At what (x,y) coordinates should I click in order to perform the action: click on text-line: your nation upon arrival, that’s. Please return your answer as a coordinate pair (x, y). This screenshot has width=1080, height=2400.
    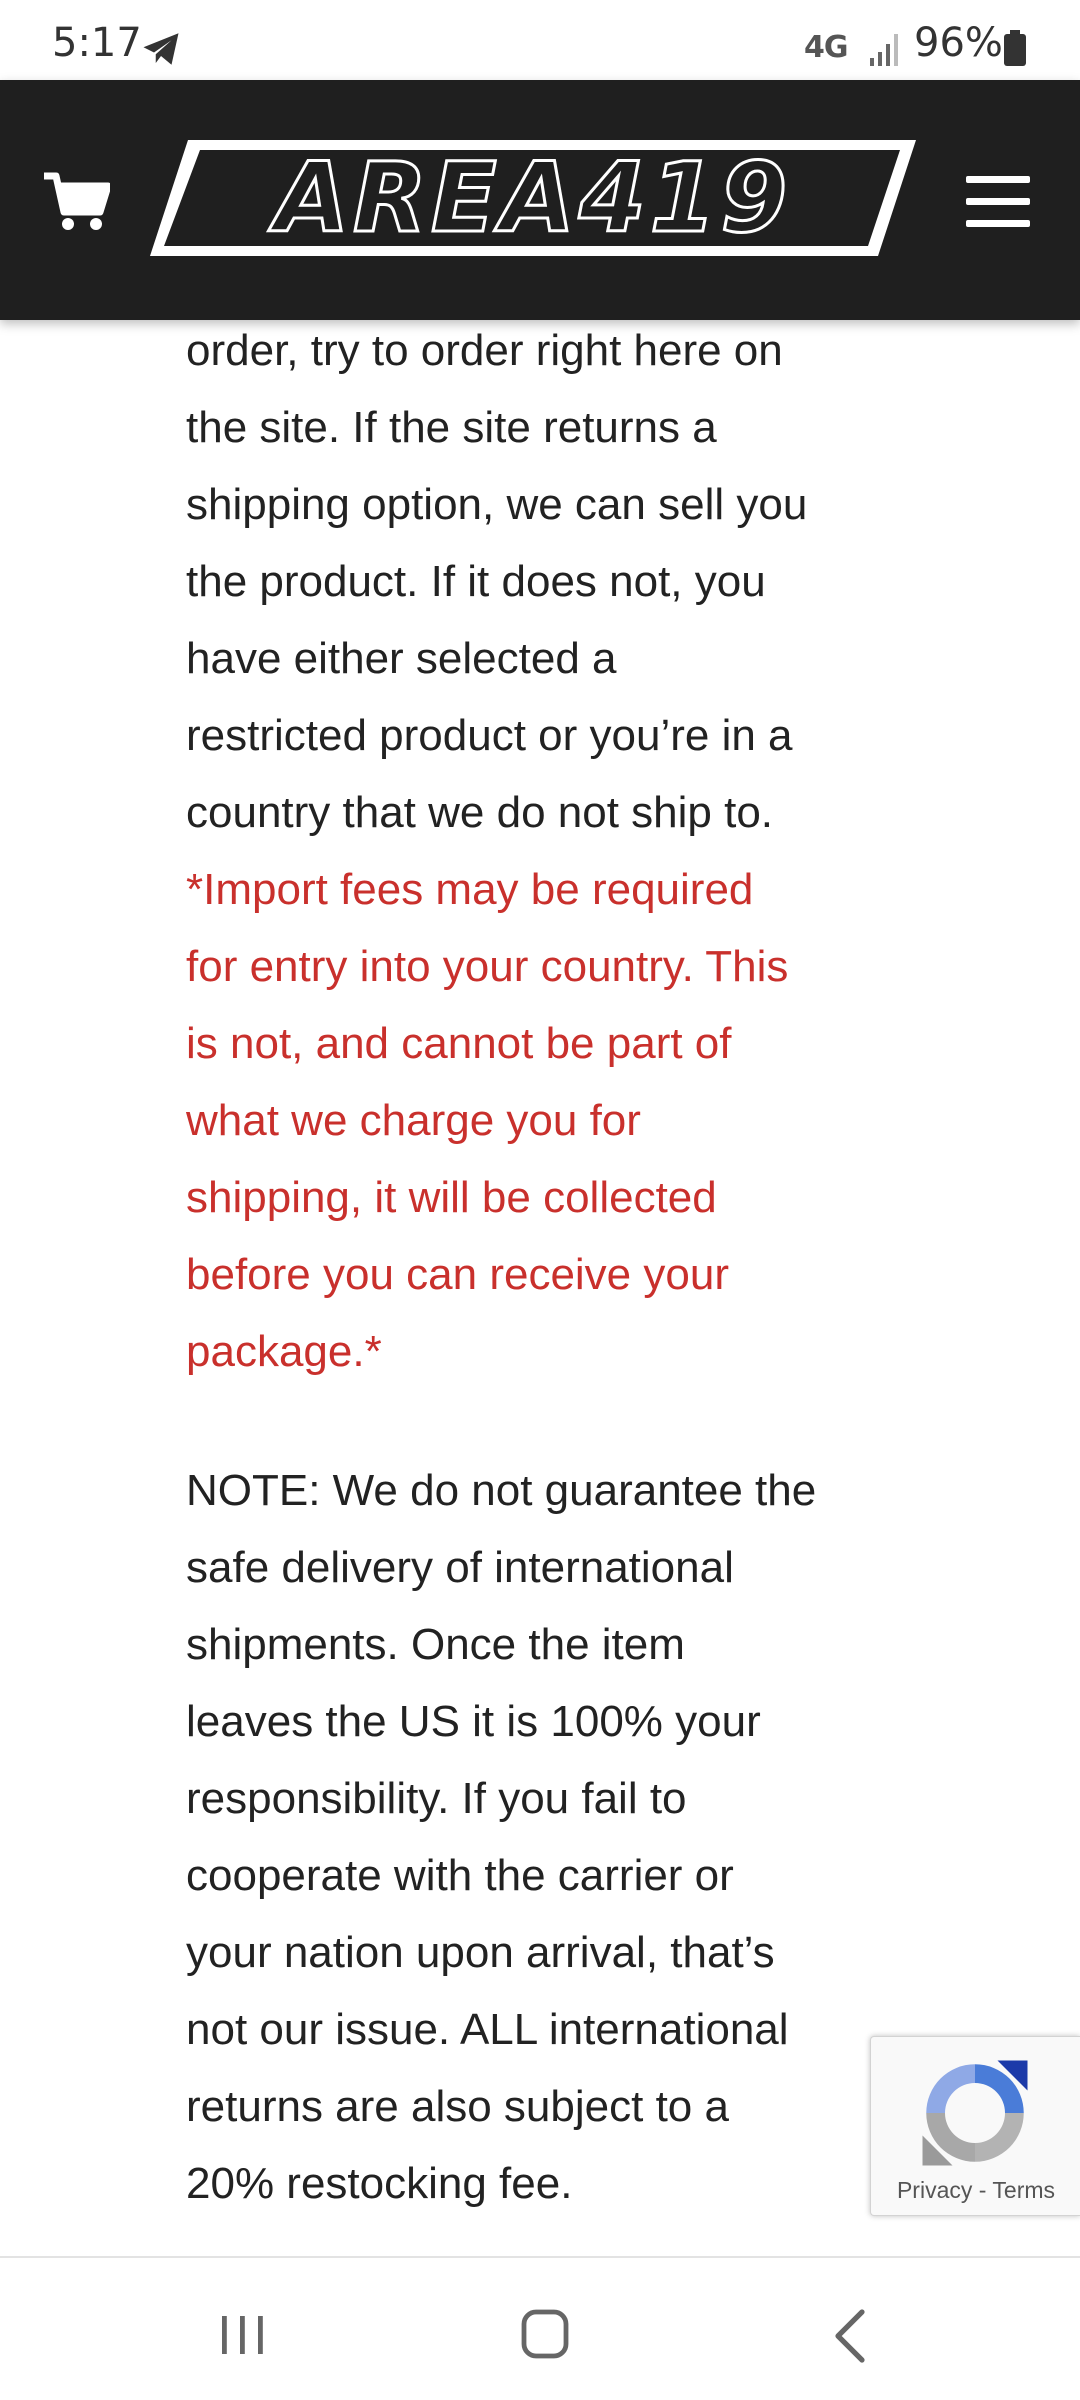
    Looking at the image, I should click on (480, 1952).